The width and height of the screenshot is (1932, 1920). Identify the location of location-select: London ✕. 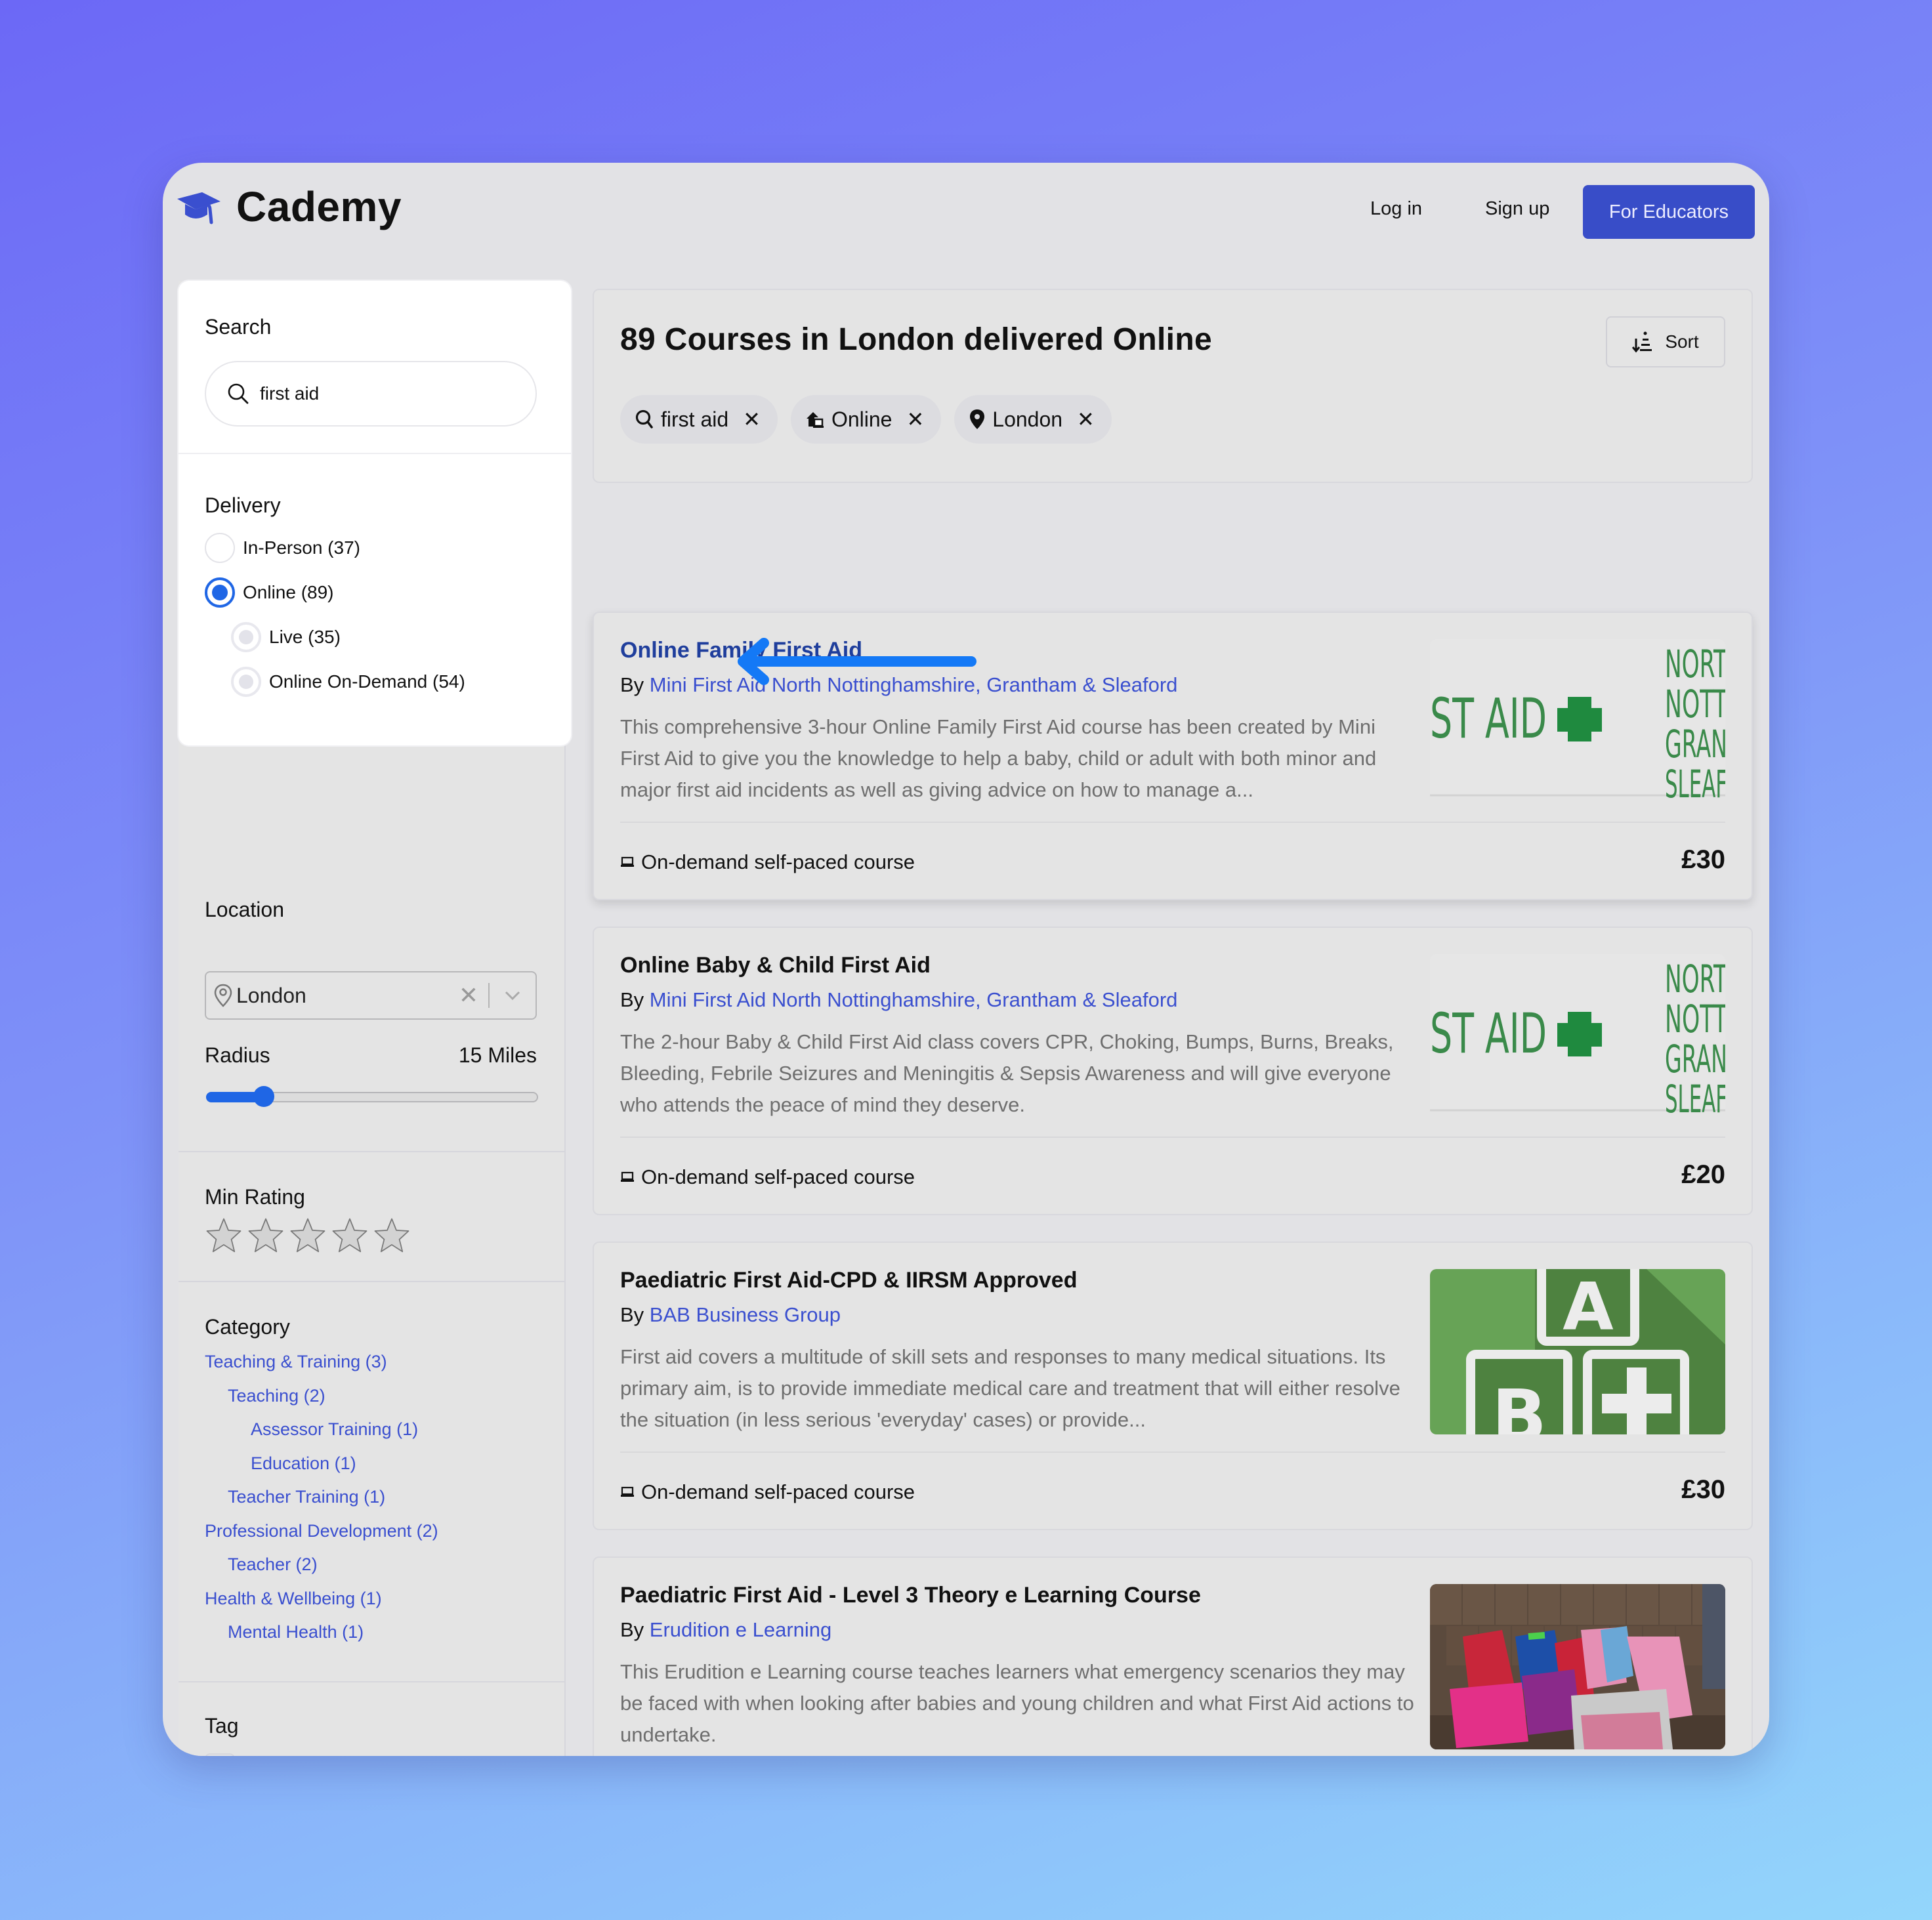
(371, 995).